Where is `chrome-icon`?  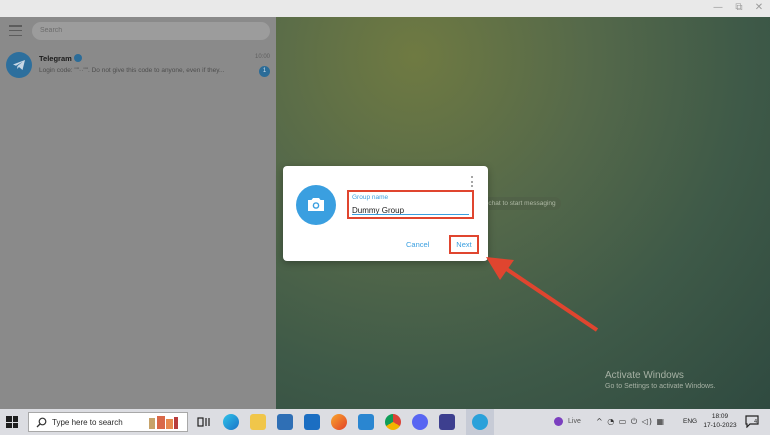
chrome-icon is located at coordinates (393, 422).